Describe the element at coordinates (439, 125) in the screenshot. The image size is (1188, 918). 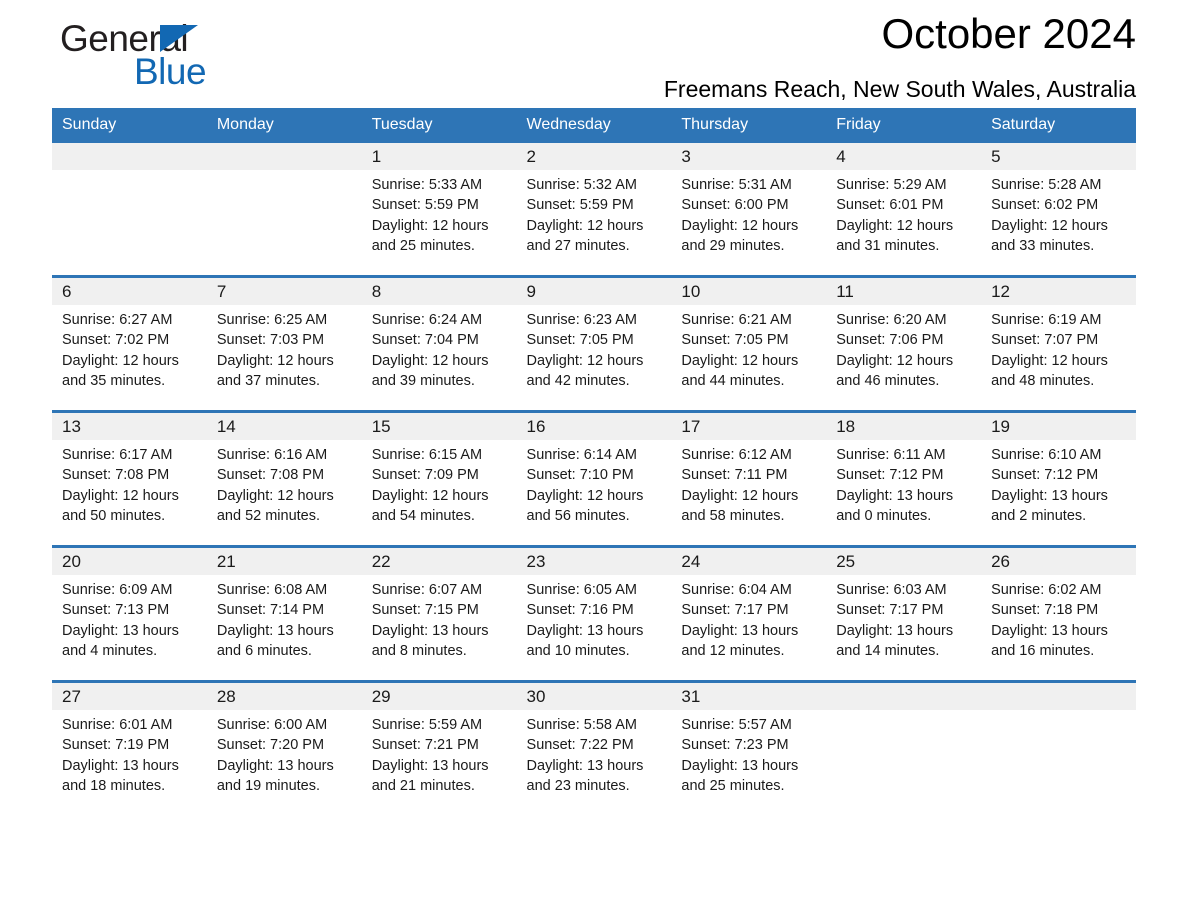
I see `weekday-header-tuesday: Tuesday` at that location.